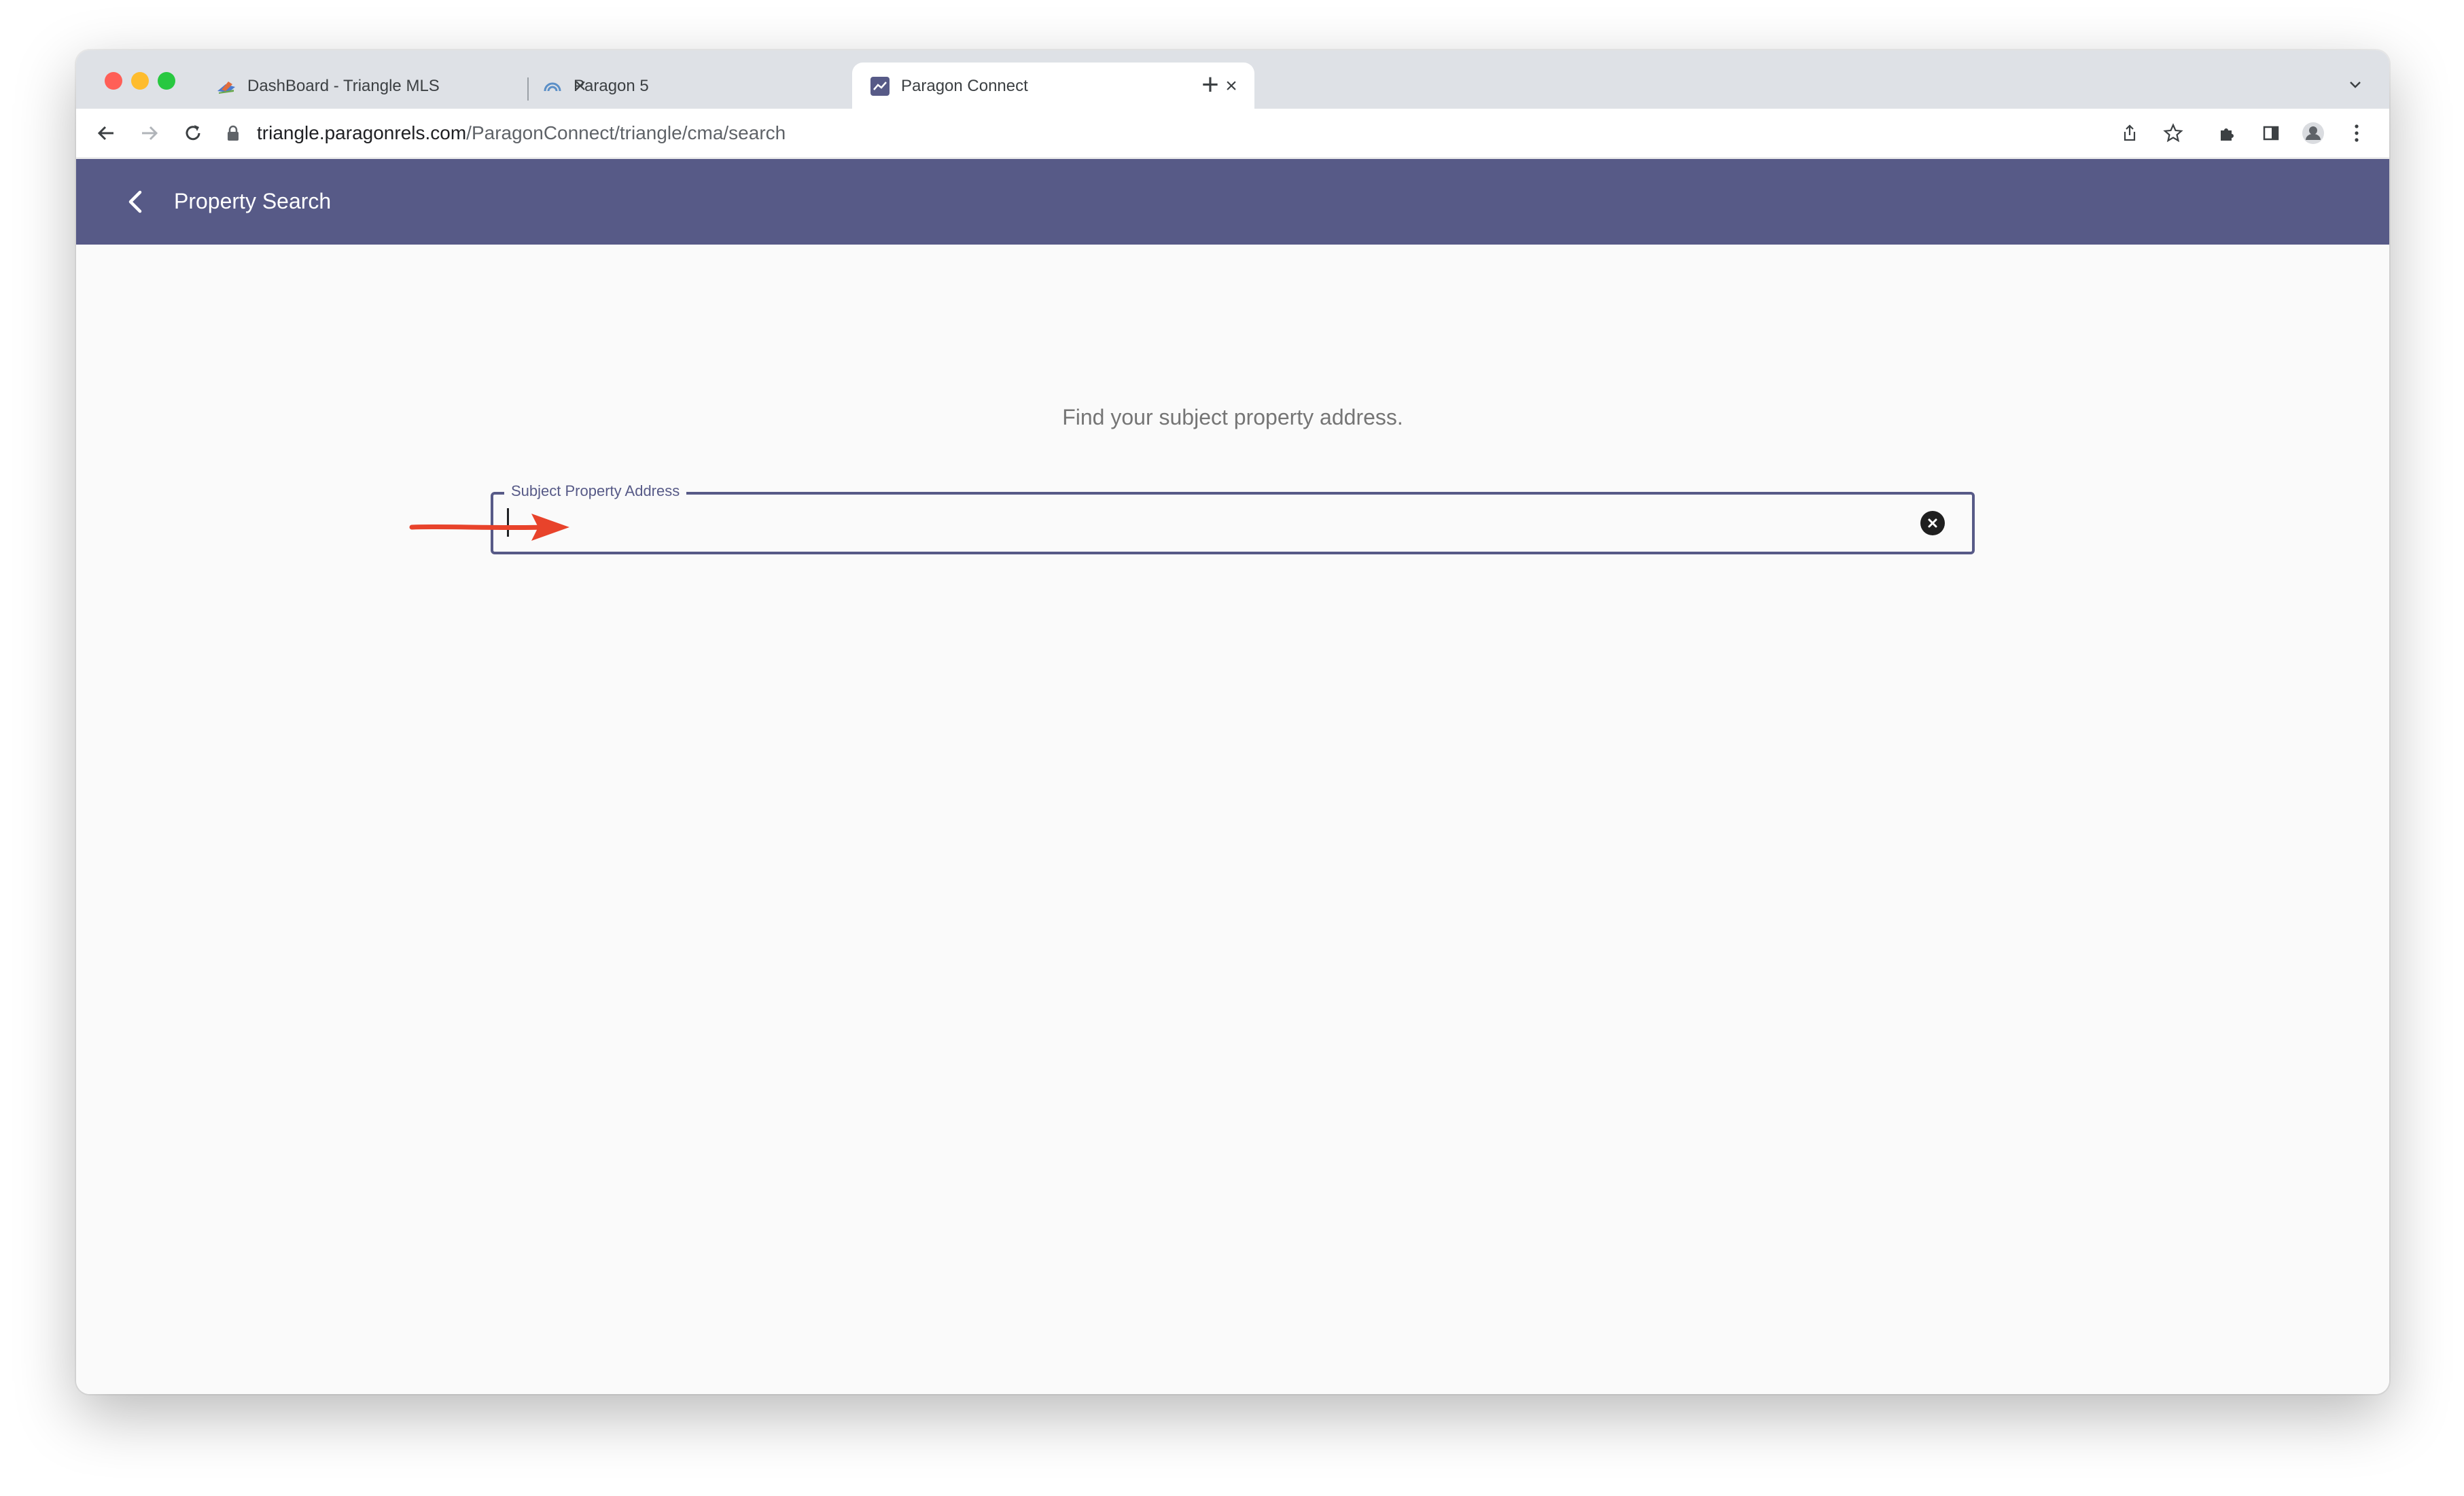 The height and width of the screenshot is (1496, 2464). I want to click on side-panel-icon, so click(2271, 133).